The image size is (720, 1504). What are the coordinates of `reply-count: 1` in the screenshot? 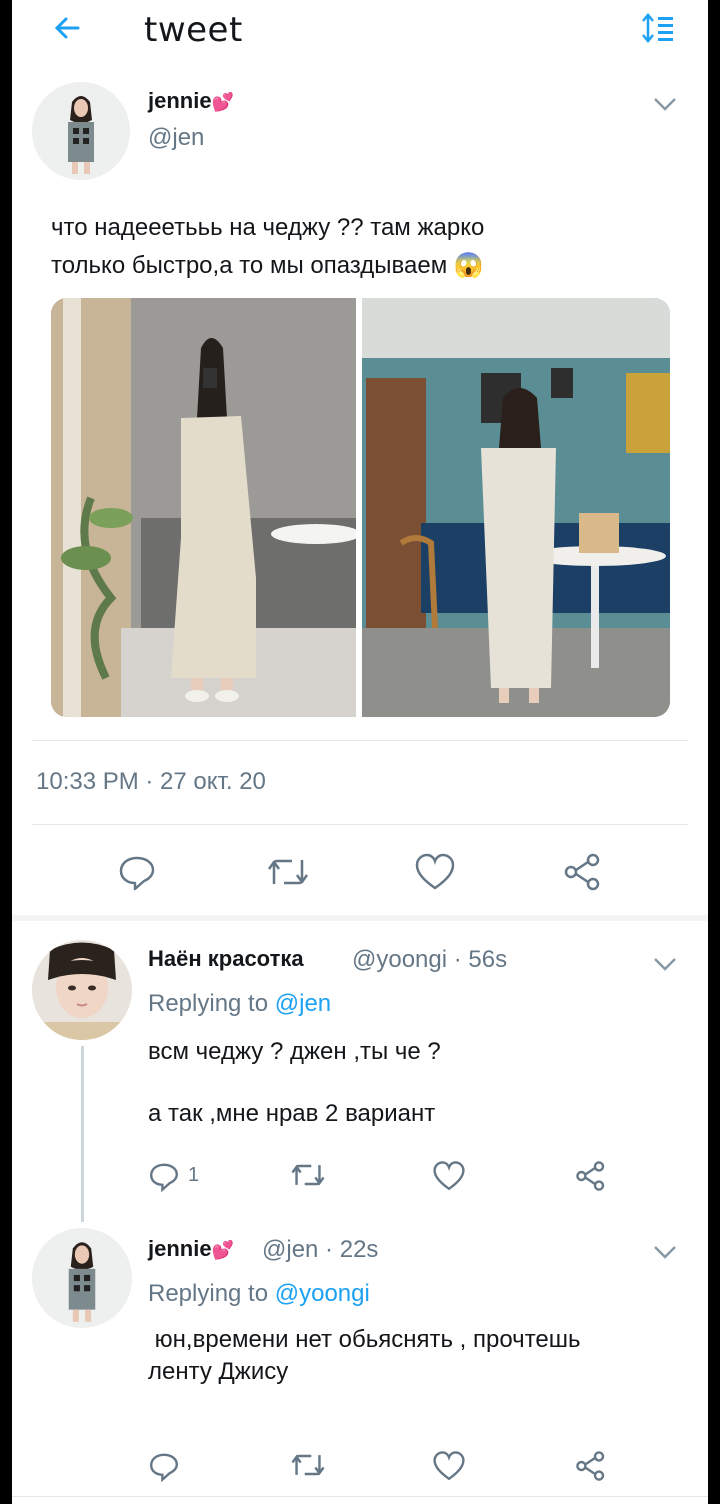 It's located at (194, 1175).